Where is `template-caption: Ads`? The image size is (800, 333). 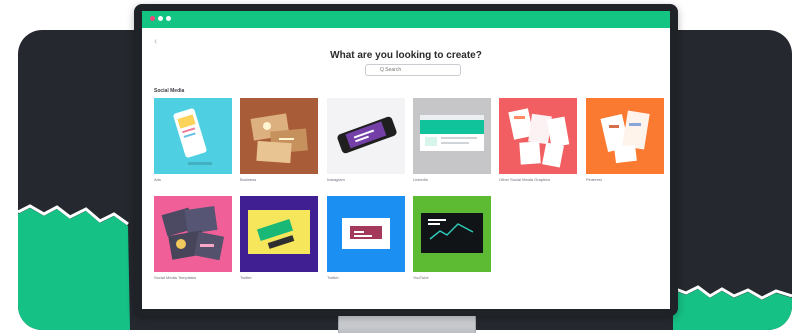
template-caption: Ads is located at coordinates (157, 179).